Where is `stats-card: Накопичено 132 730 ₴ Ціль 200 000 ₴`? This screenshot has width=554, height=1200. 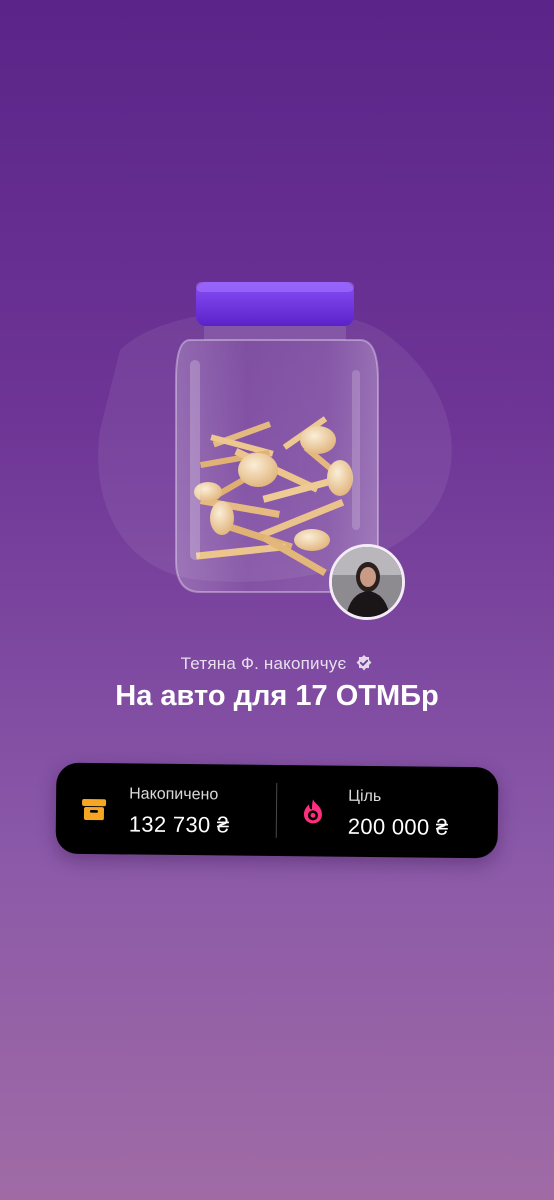 stats-card: Накопичено 132 730 ₴ Ціль 200 000 ₴ is located at coordinates (277, 810).